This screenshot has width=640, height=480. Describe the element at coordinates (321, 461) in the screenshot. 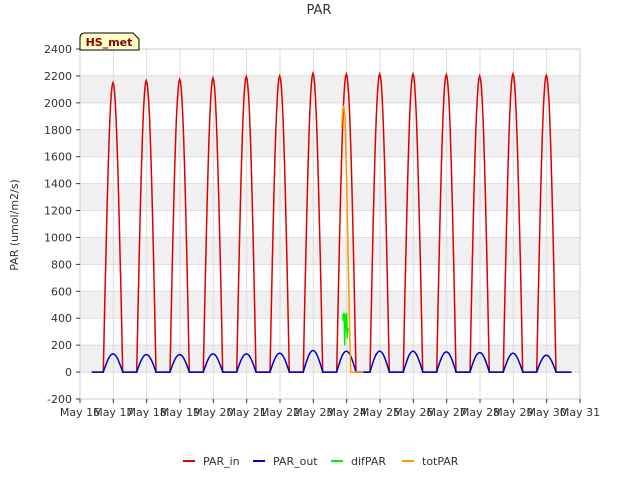

I see `legend: PAR_in PAR_out difPAR totPAR` at that location.